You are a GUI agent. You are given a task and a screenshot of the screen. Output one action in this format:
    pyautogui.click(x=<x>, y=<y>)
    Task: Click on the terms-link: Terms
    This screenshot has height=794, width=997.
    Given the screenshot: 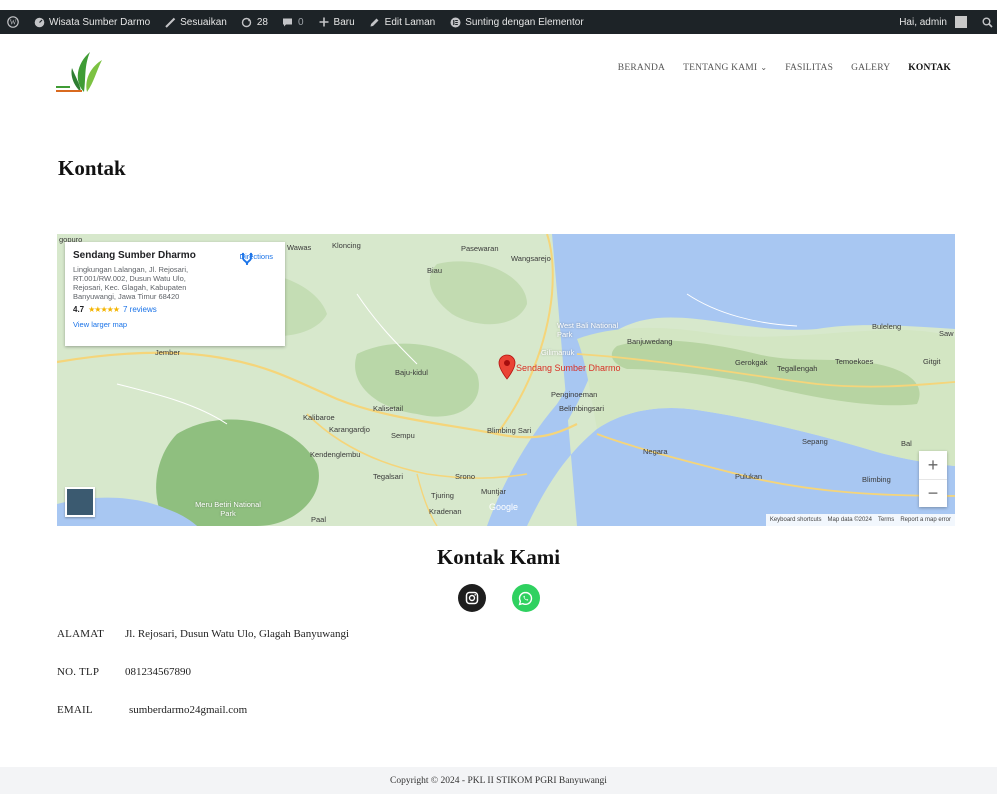 What is the action you would take?
    pyautogui.click(x=886, y=520)
    